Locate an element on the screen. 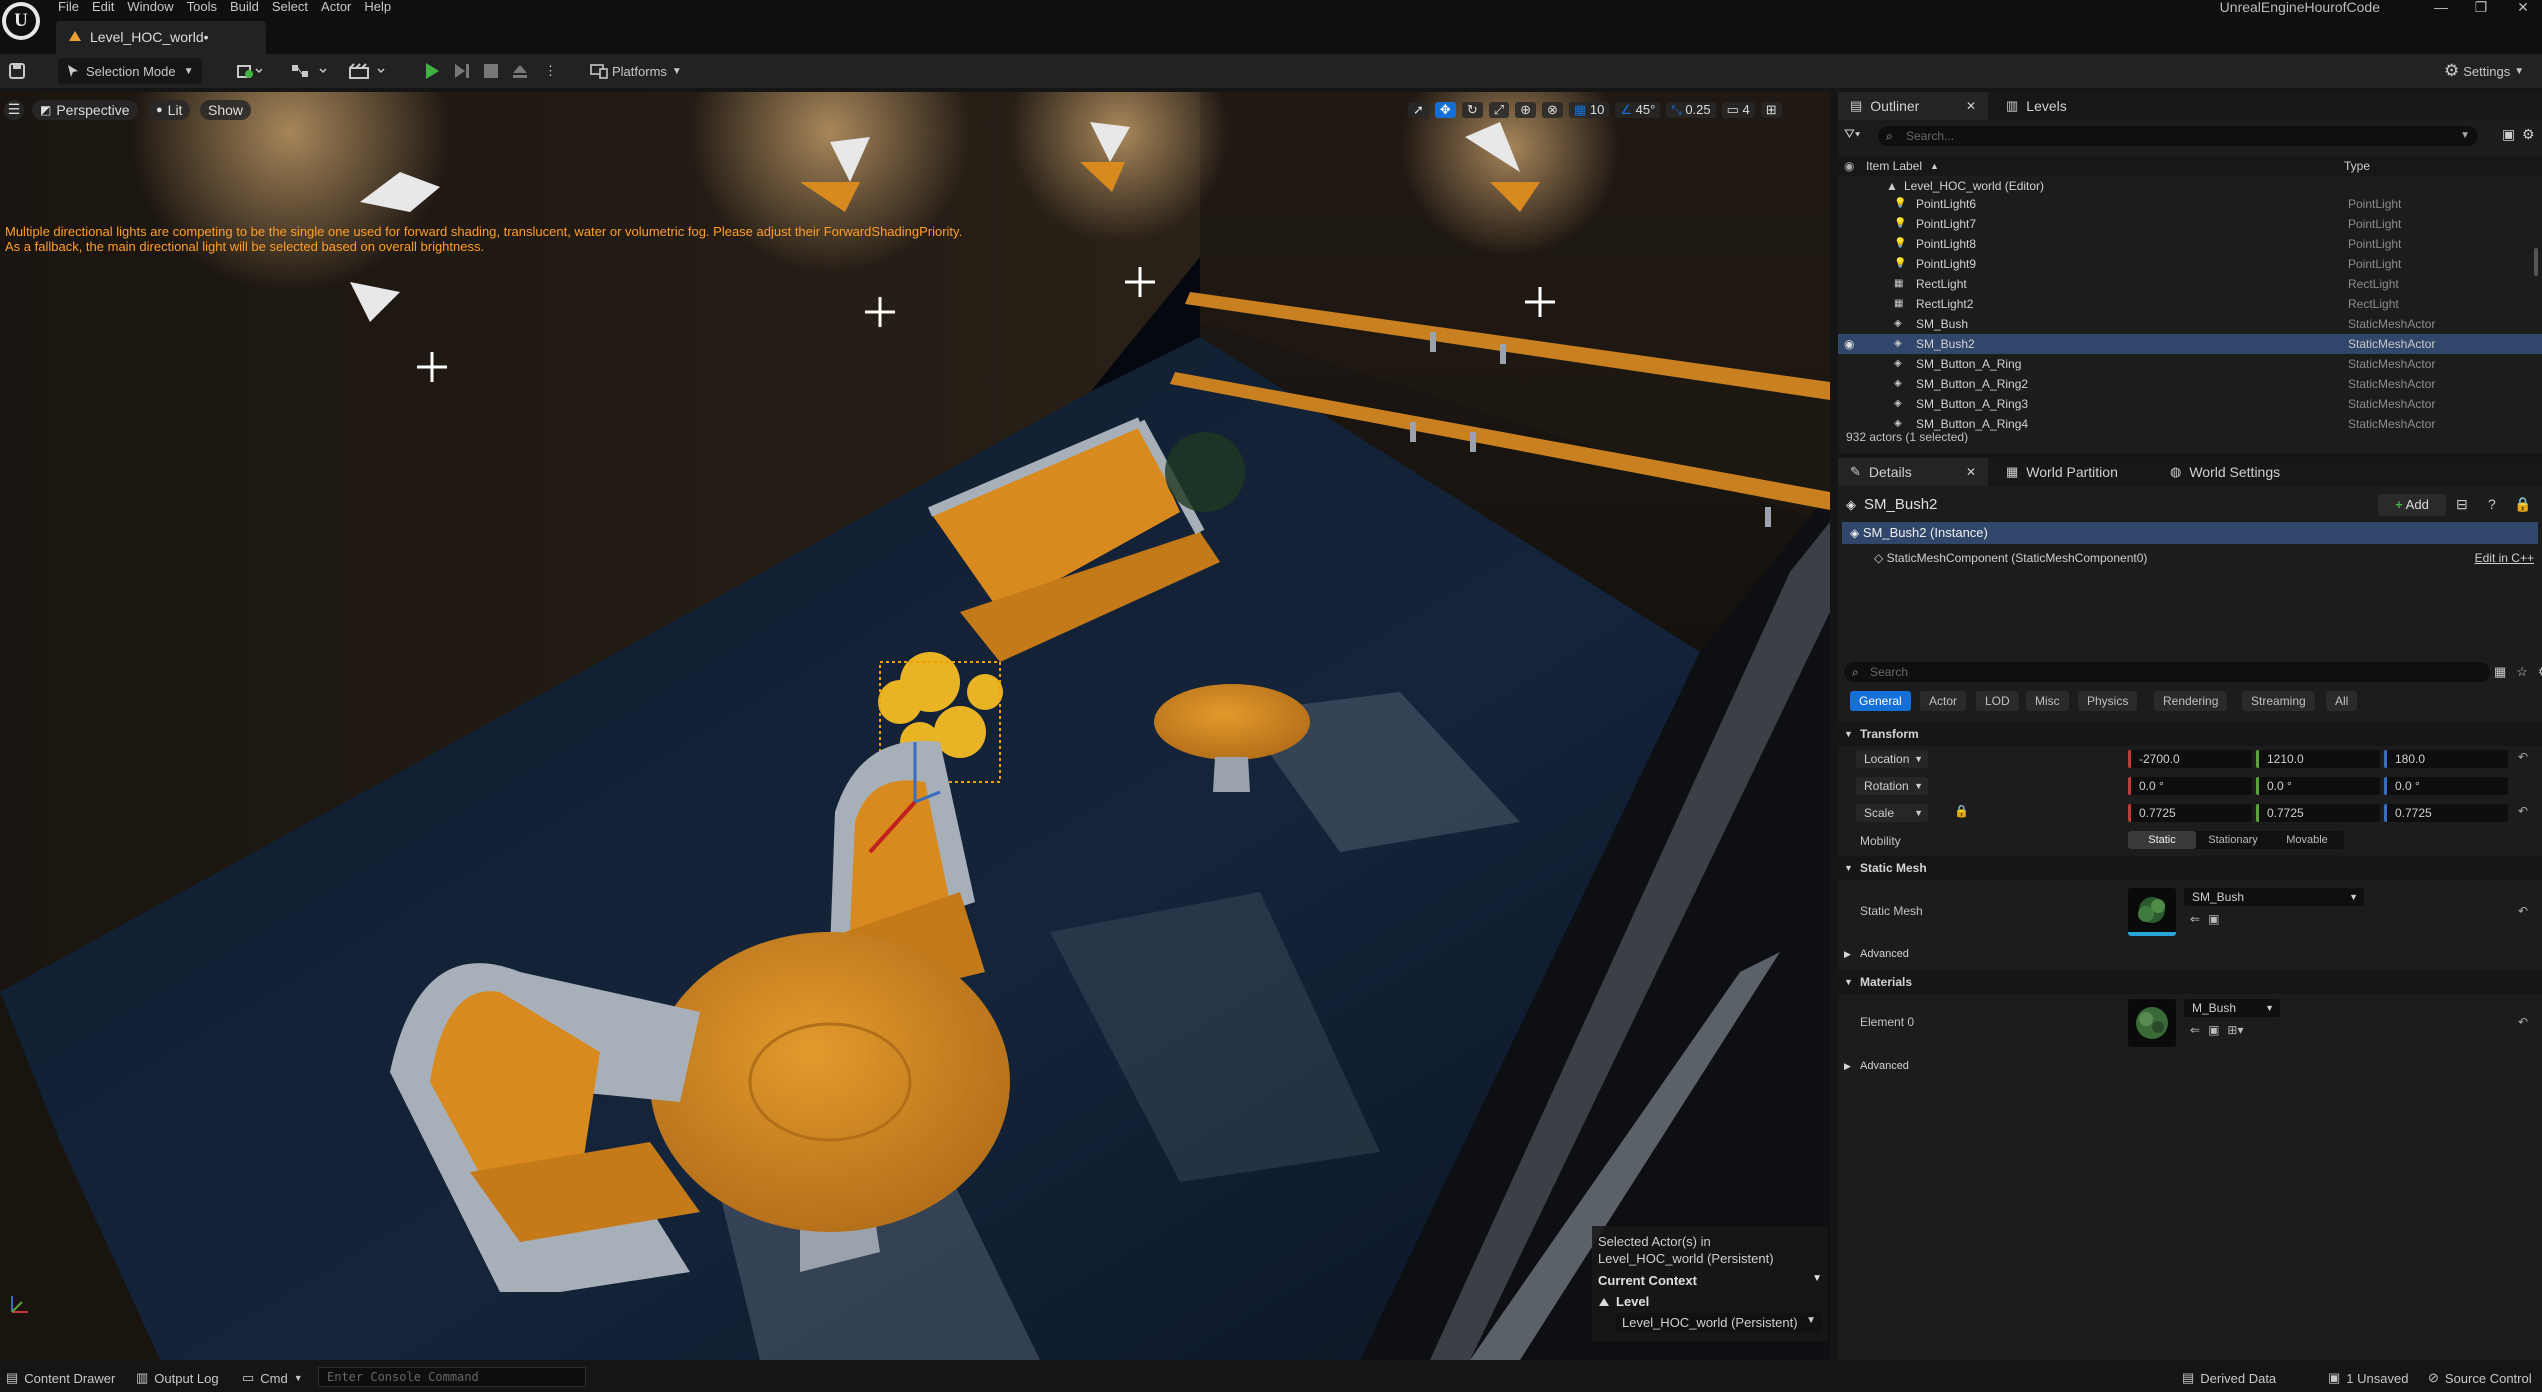  level-context-dropdown: Level_HOC_world (Persistent) ▼ is located at coordinates (1719, 1322).